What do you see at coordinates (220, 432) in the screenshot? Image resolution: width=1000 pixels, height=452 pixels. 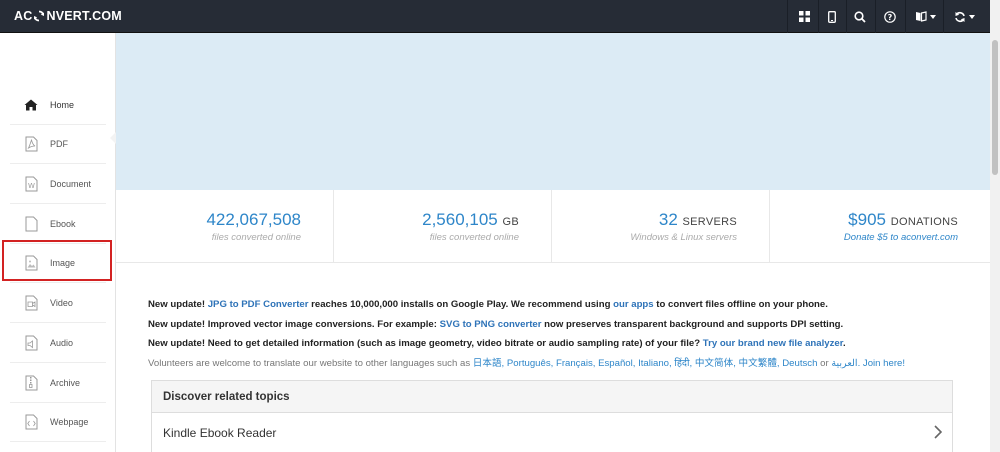 I see `related-topic-label: Kindle Ebook Reader` at bounding box center [220, 432].